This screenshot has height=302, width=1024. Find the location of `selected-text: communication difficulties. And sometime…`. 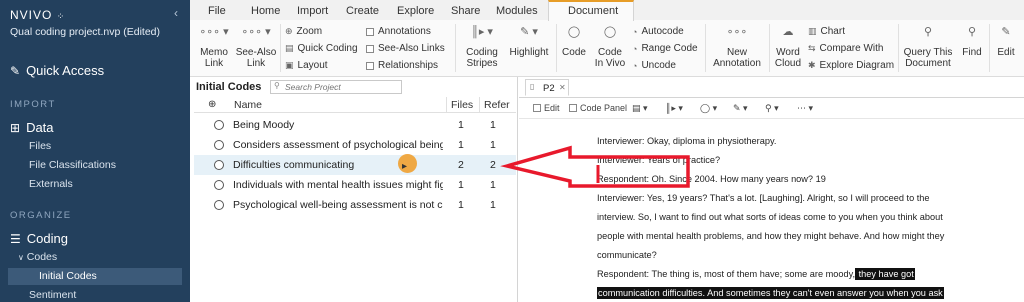

selected-text: communication difficulties. And sometime… is located at coordinates (770, 293).